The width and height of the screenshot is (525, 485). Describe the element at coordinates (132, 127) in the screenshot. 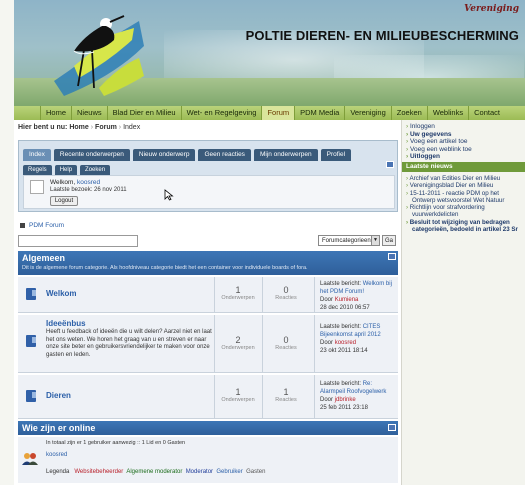

I see `breadcrumb-index: Index` at that location.